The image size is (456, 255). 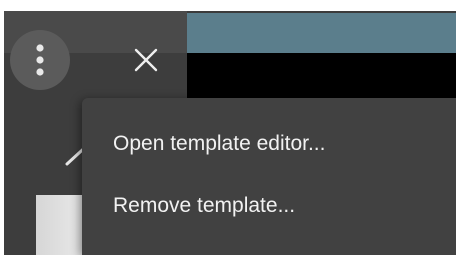 I want to click on more-options-button, so click(x=40, y=60).